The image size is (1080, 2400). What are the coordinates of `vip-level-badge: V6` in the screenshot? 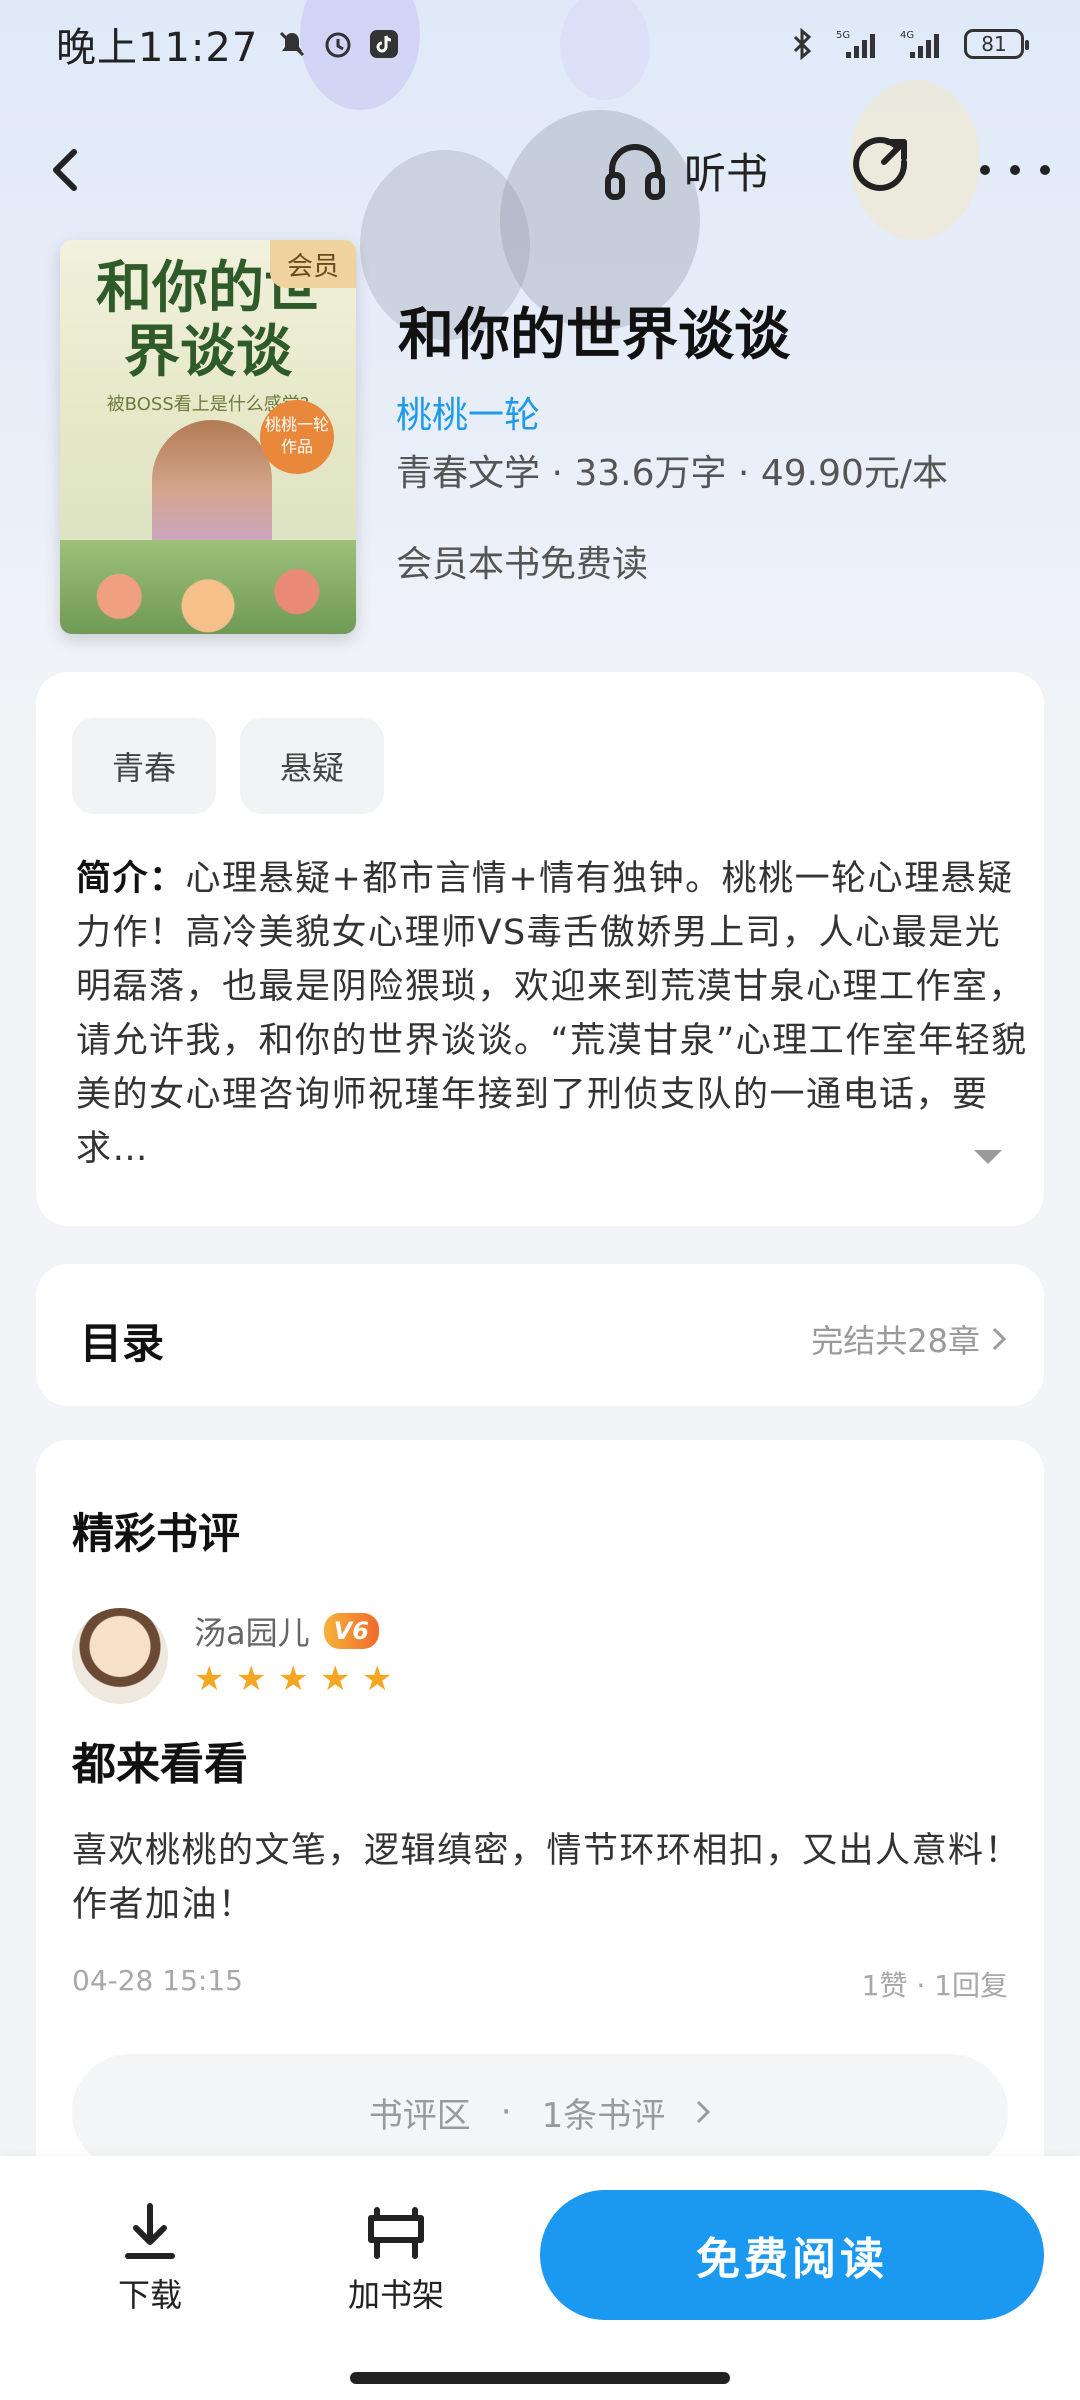 It's located at (351, 1631).